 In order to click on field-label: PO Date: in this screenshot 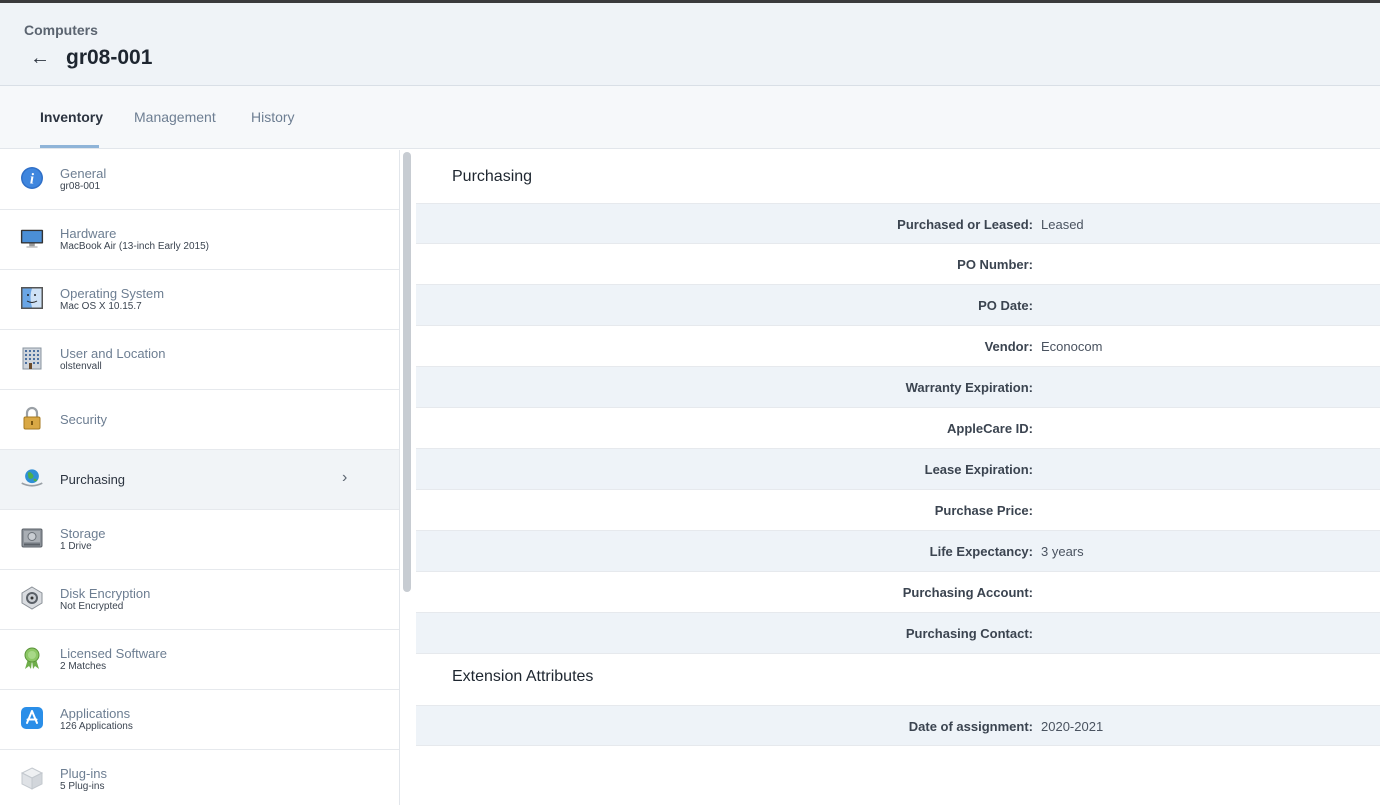, I will do `click(1005, 305)`.